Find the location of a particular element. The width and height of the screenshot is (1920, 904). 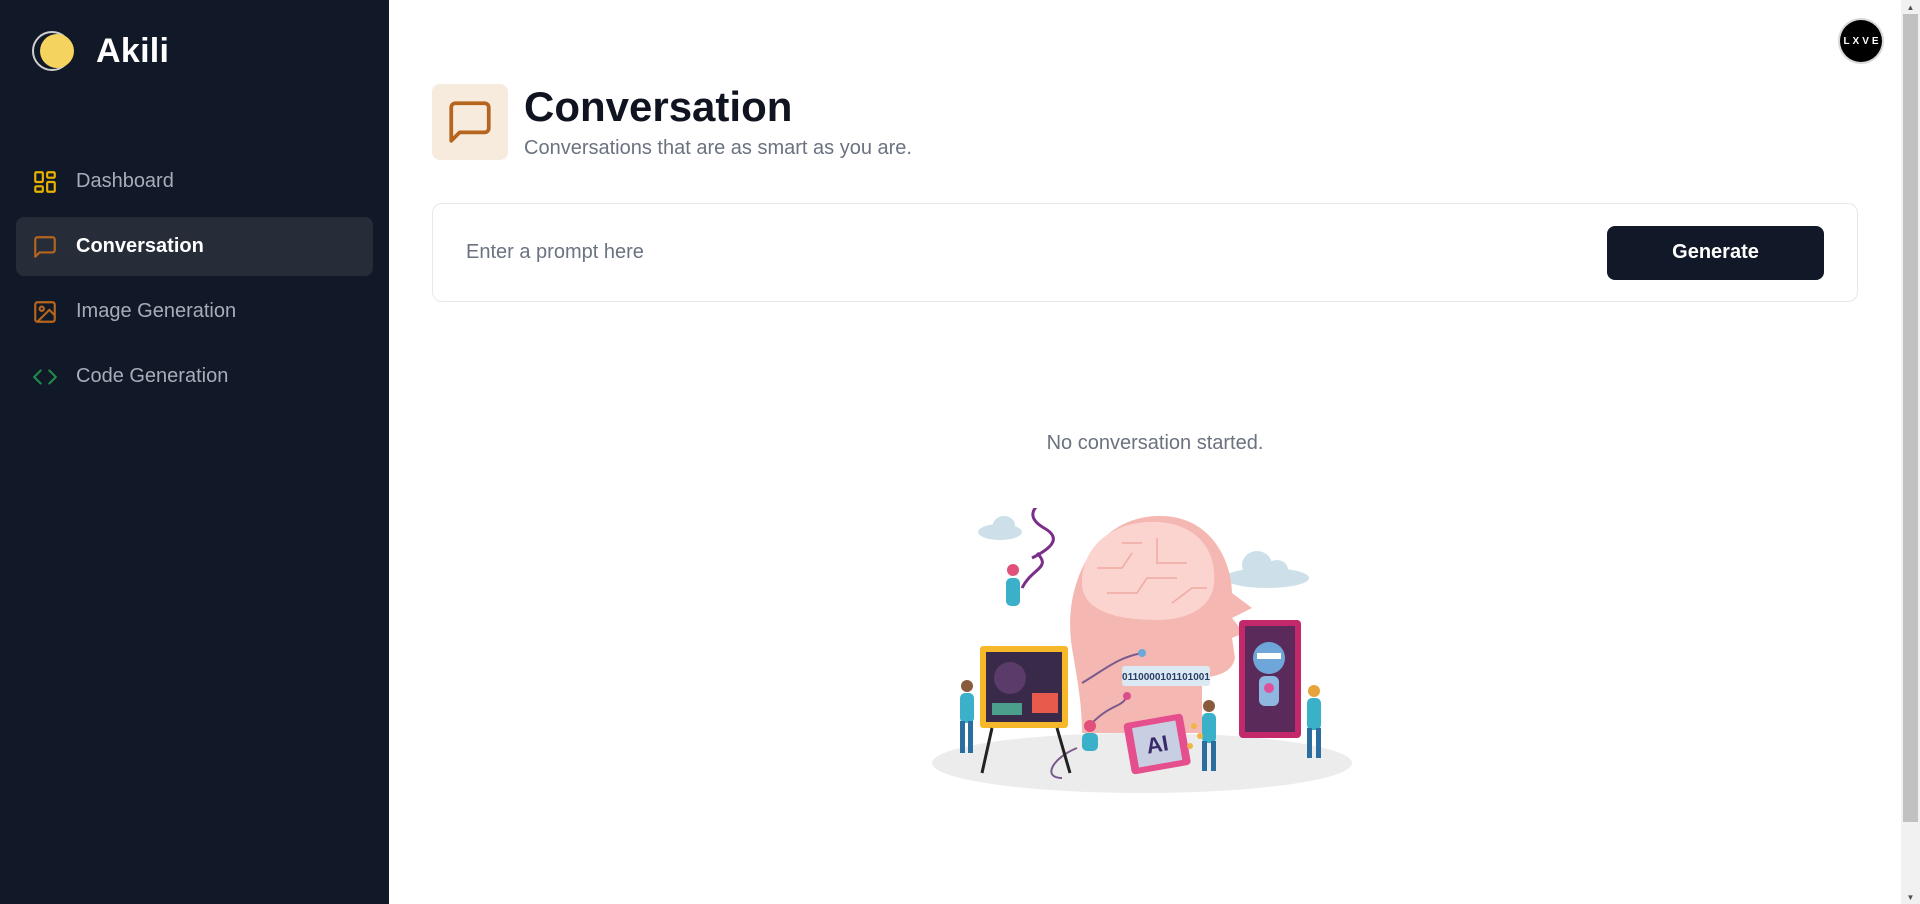

scroll-up-icon: ▲ is located at coordinates (1910, 7).